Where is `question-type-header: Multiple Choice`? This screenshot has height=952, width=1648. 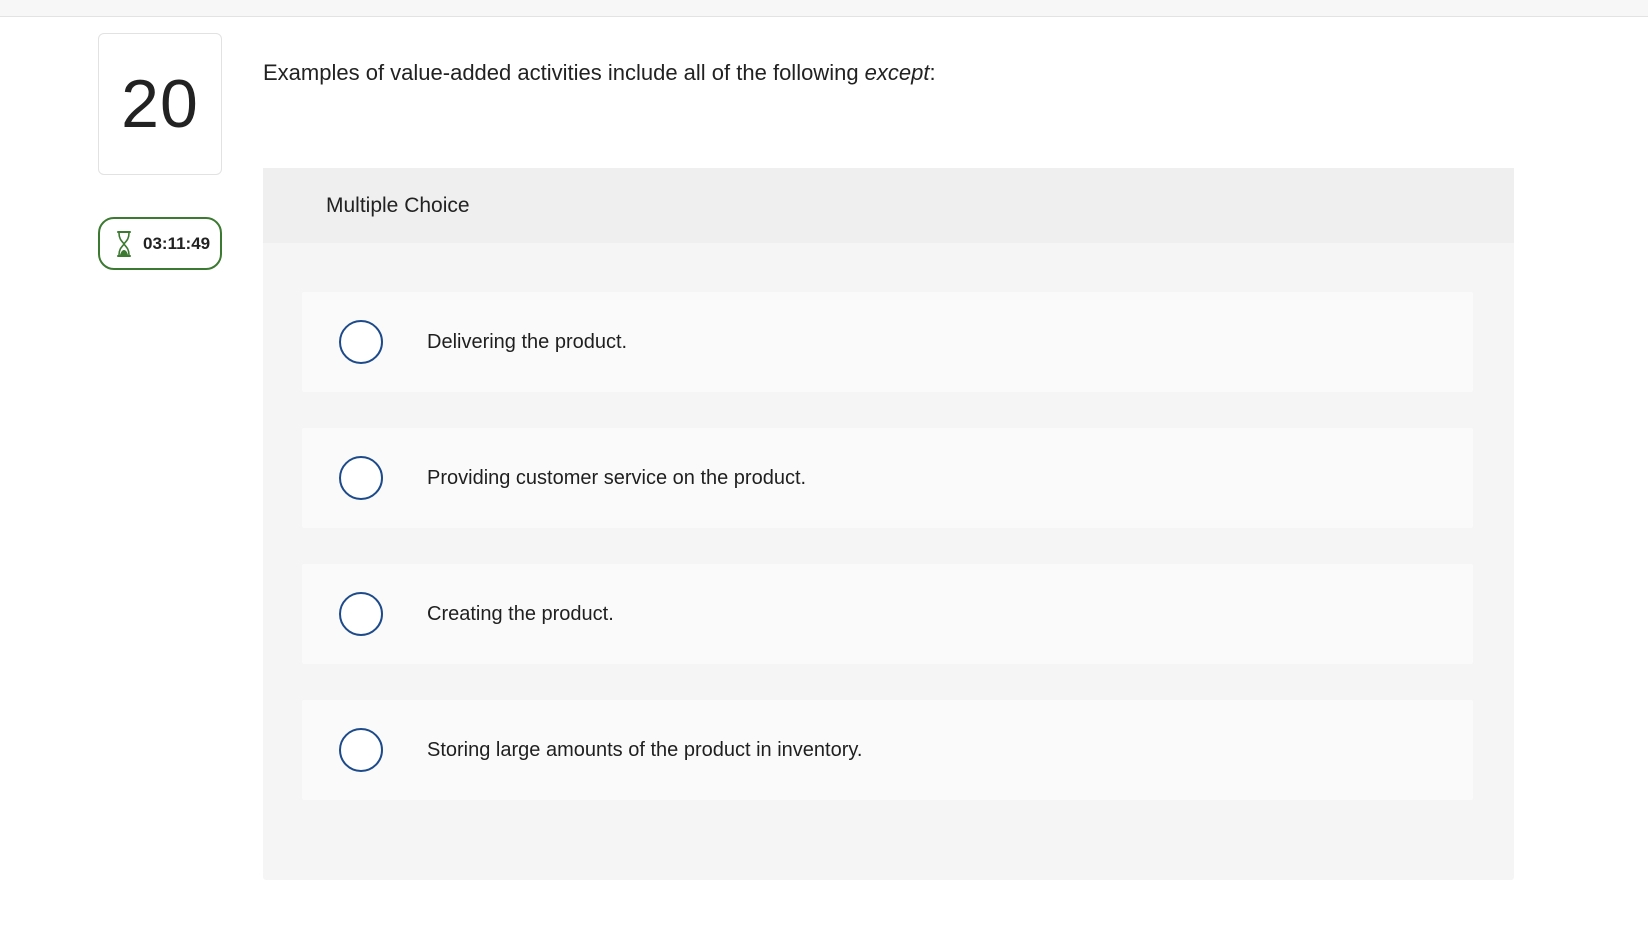 question-type-header: Multiple Choice is located at coordinates (888, 205).